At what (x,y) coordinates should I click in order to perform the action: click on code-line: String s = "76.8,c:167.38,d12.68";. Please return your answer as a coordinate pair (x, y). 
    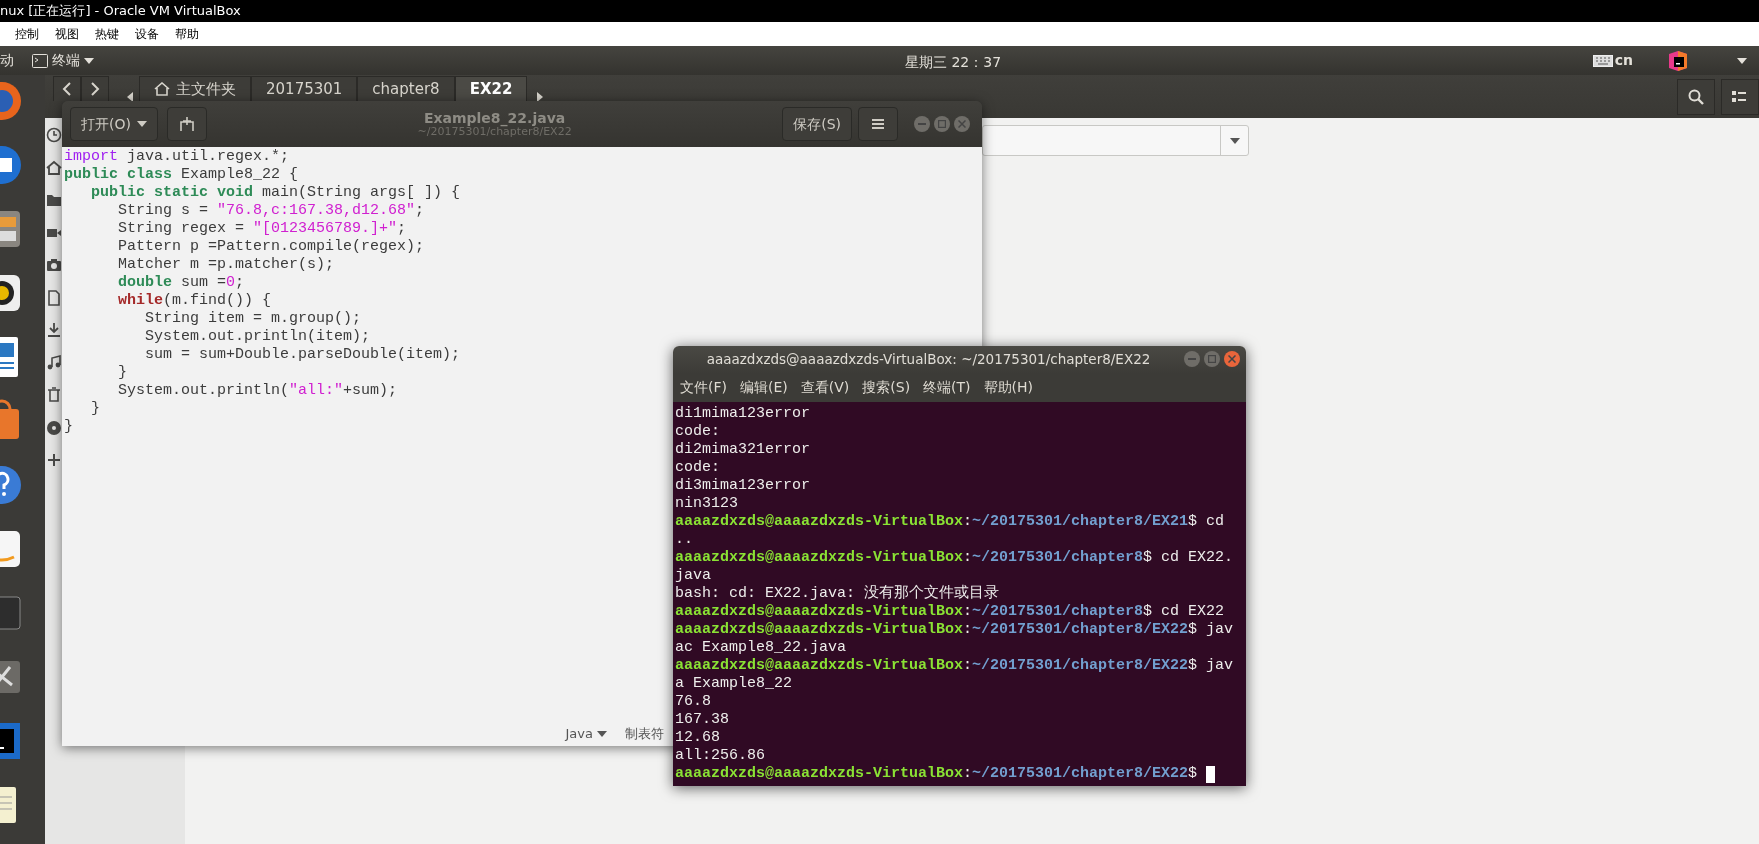
    Looking at the image, I should click on (271, 211).